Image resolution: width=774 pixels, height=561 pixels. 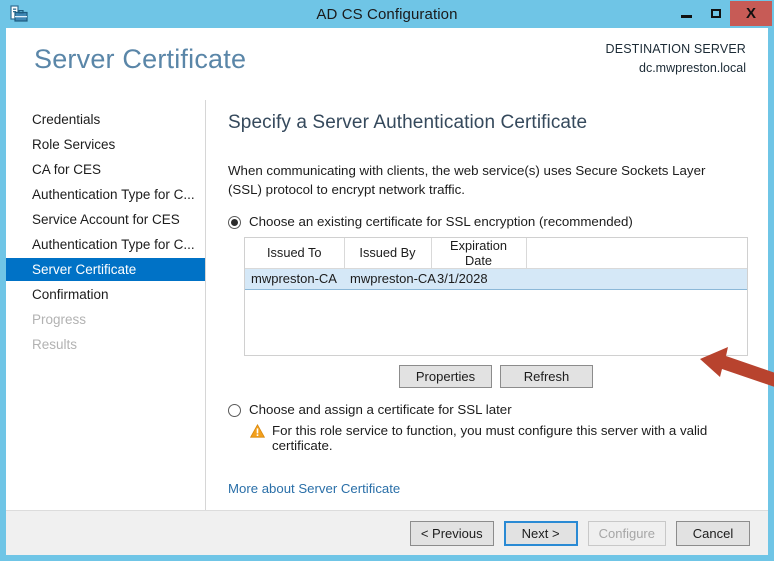 I want to click on minimize-icon, so click(x=686, y=16).